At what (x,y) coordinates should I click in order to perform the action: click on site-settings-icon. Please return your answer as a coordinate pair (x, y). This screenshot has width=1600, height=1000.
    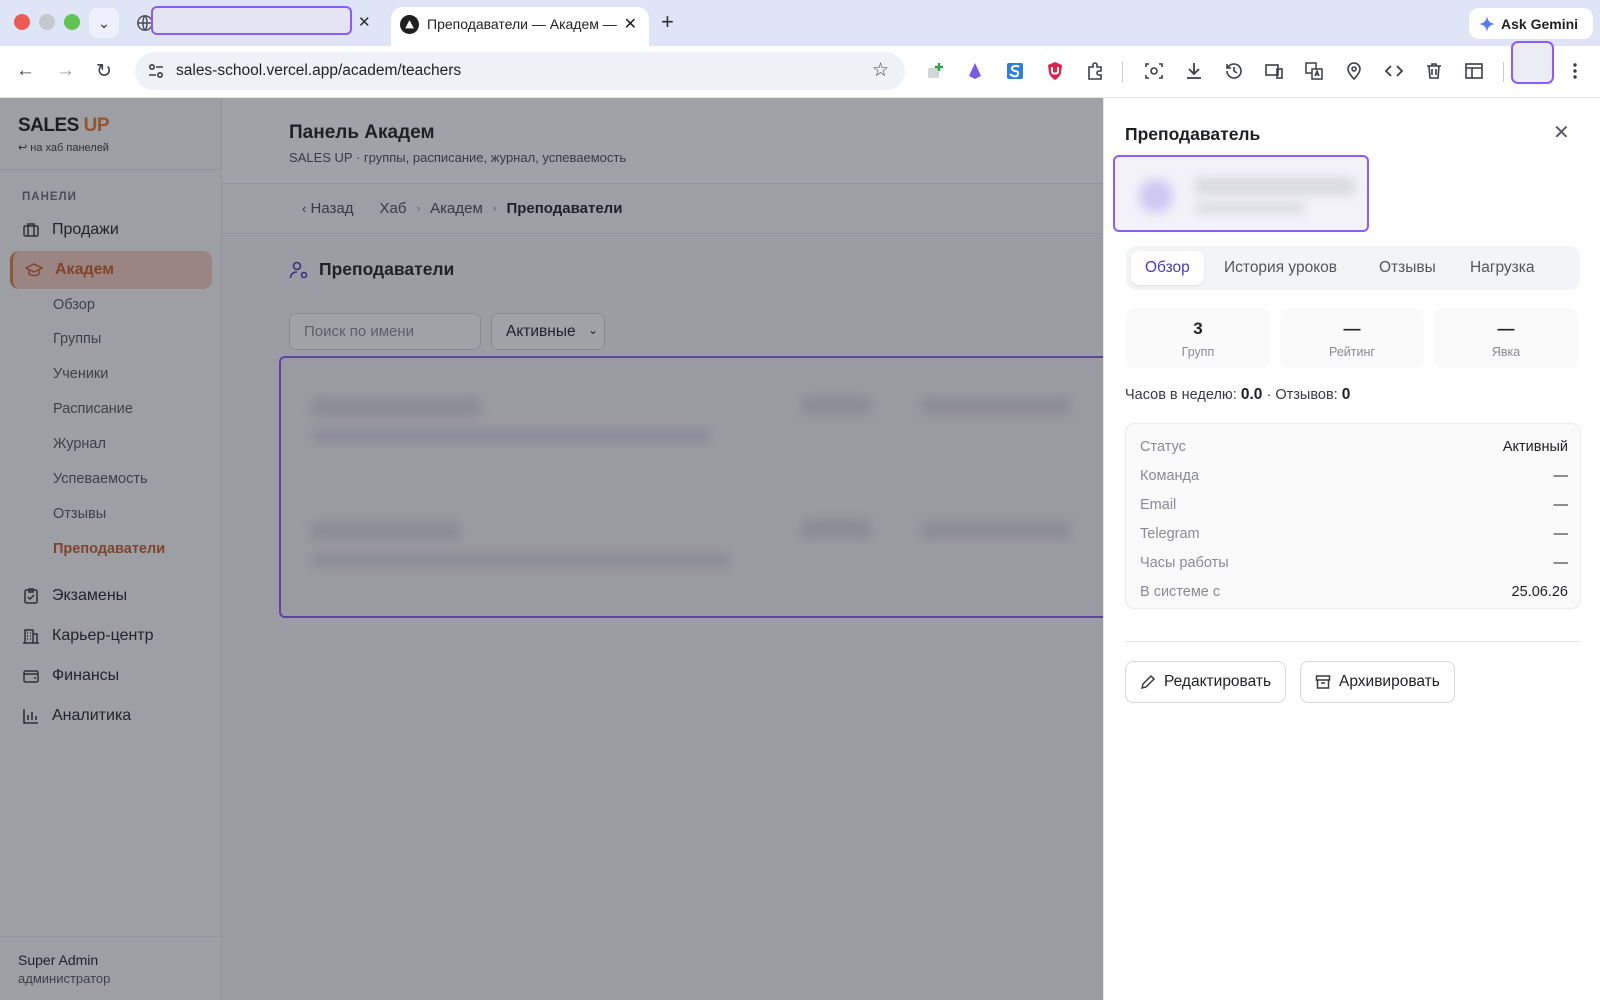
    Looking at the image, I should click on (156, 71).